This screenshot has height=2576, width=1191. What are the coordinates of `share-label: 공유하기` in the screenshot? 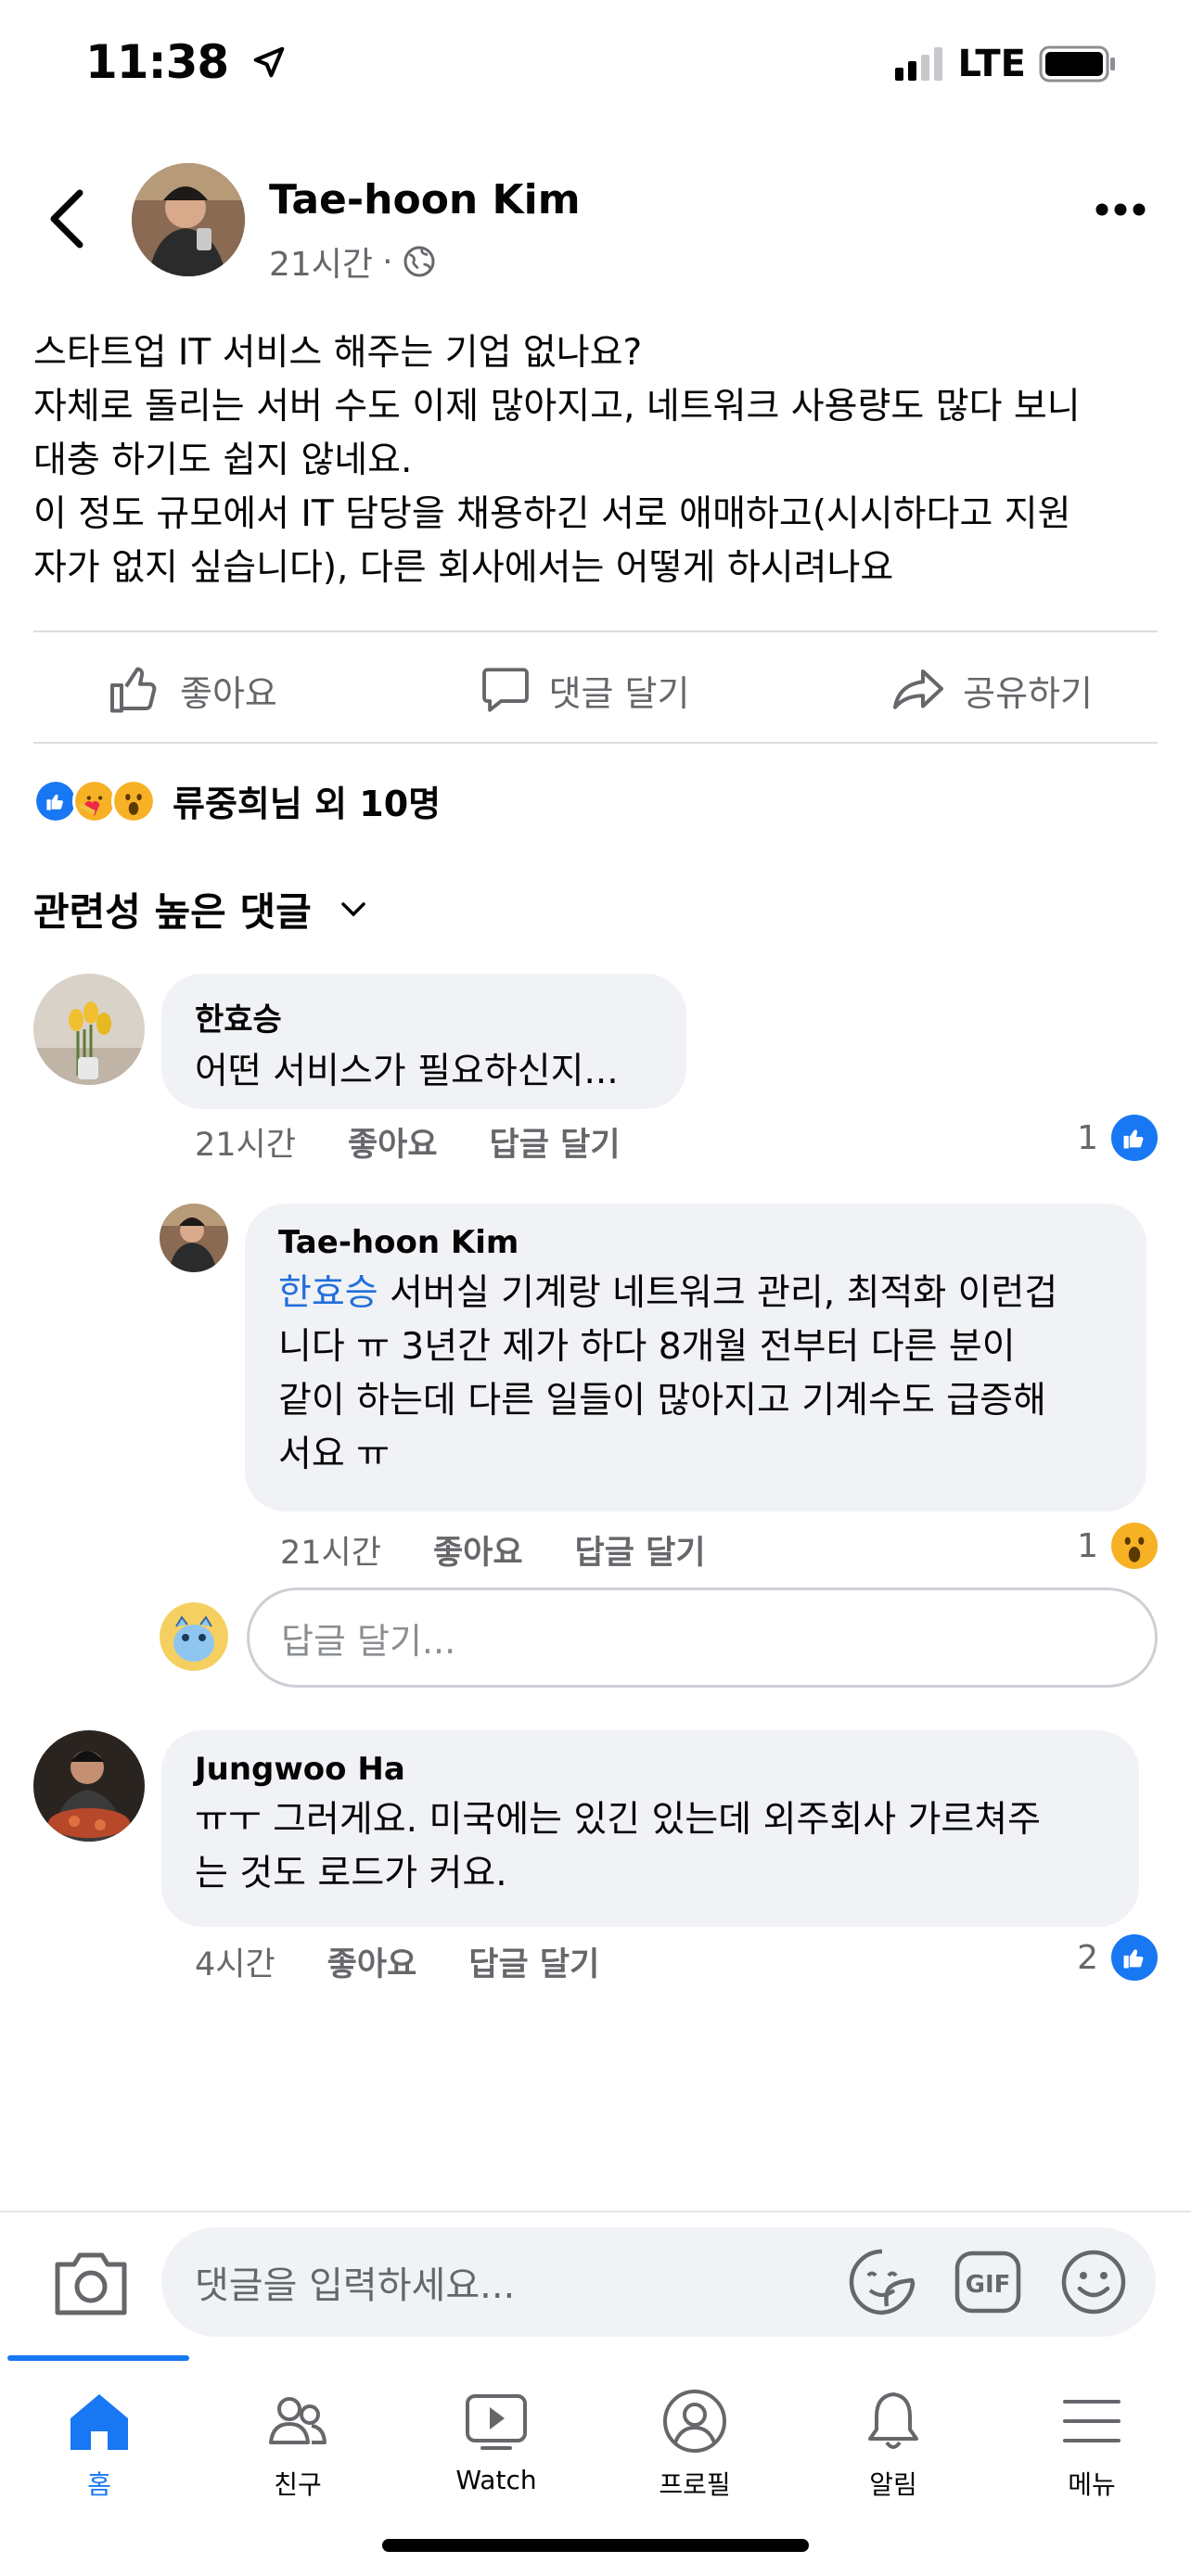 It's located at (1028, 693).